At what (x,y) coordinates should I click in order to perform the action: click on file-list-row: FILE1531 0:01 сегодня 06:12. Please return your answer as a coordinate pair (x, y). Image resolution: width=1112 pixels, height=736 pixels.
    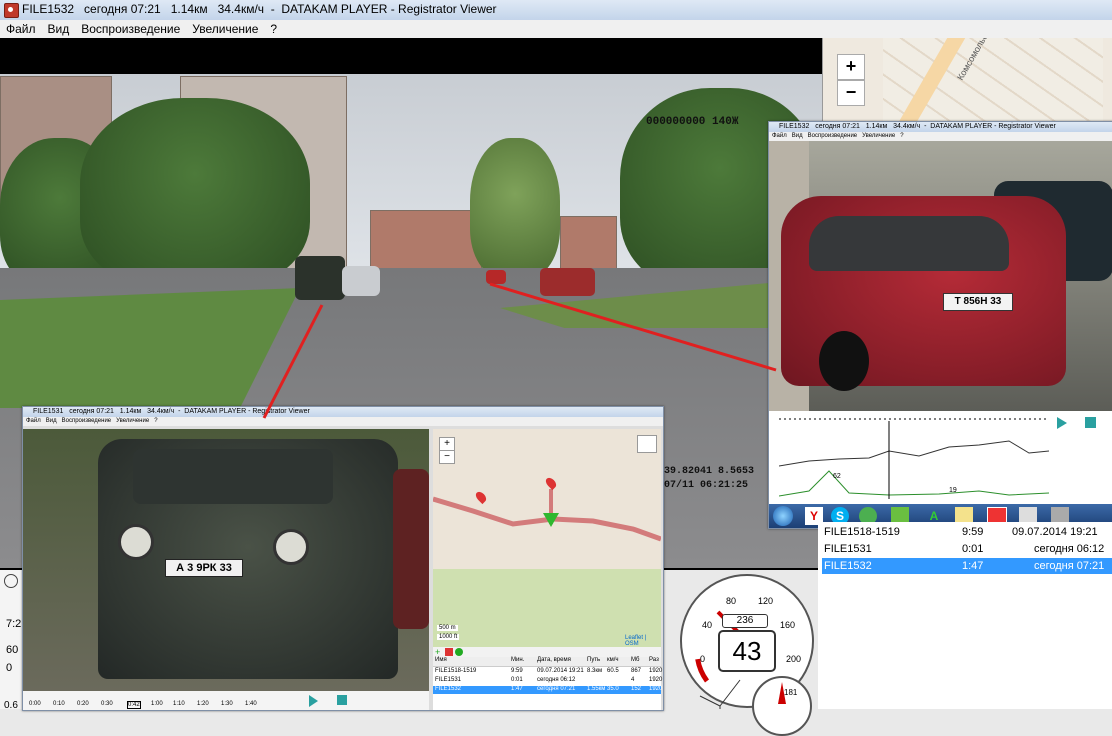
    Looking at the image, I should click on (967, 549).